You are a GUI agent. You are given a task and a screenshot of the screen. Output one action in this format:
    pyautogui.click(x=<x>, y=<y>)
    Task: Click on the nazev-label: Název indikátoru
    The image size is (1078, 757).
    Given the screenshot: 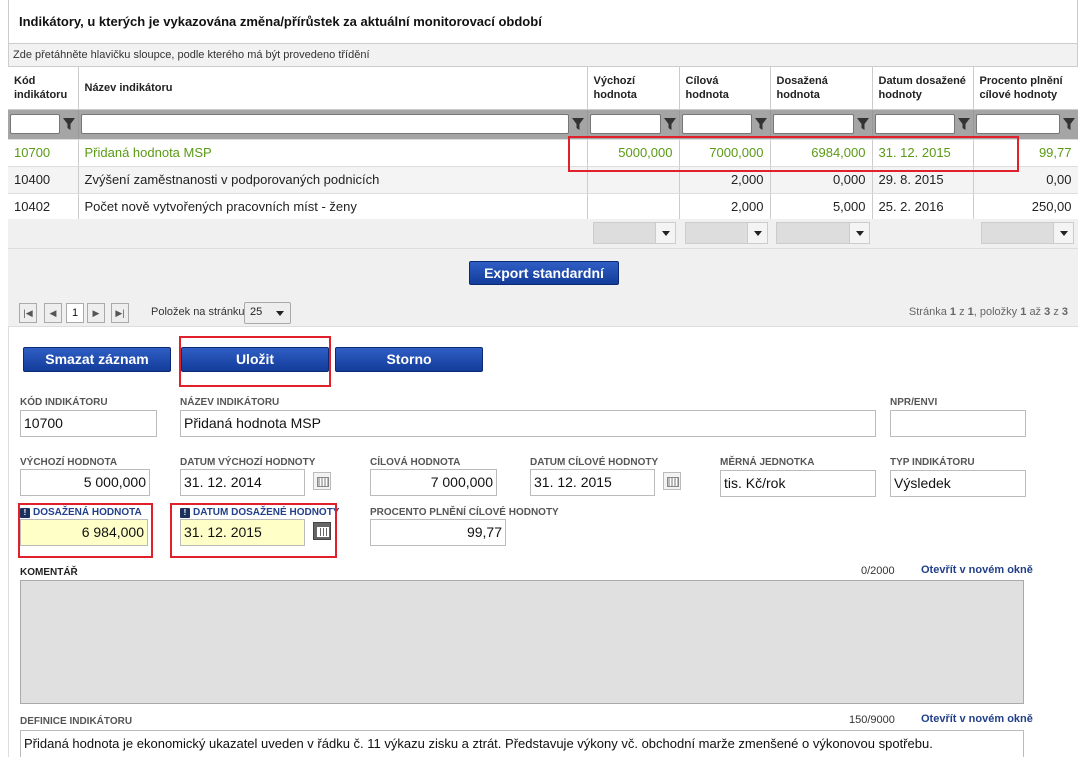 What is the action you would take?
    pyautogui.click(x=230, y=402)
    